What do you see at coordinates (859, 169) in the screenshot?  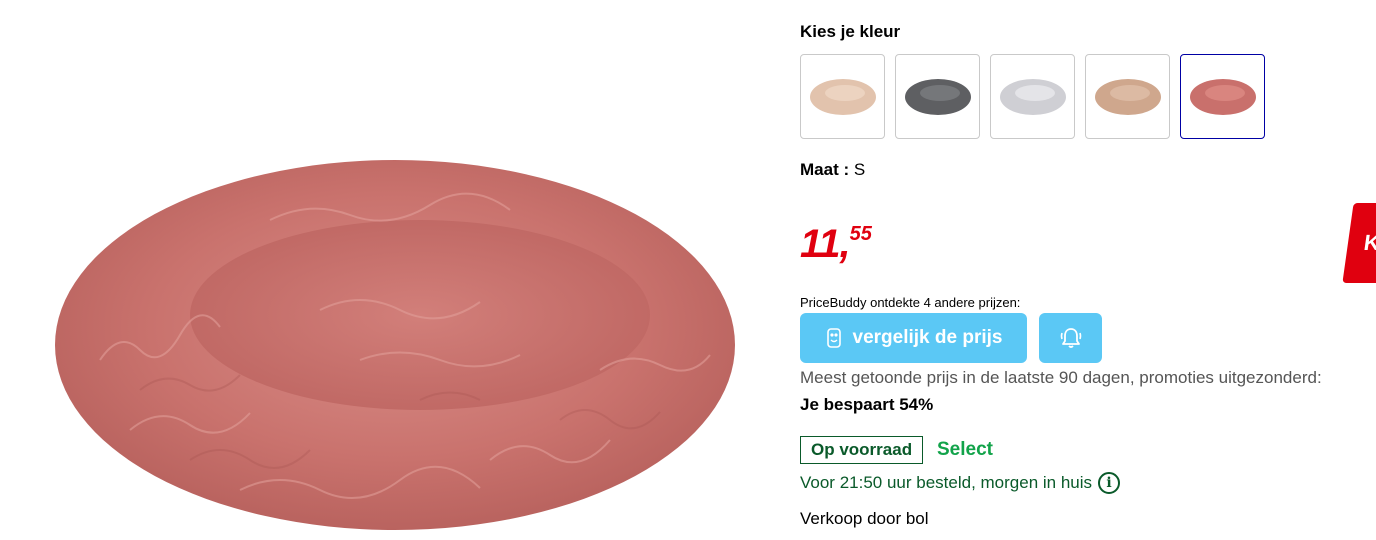 I see `size-value: S` at bounding box center [859, 169].